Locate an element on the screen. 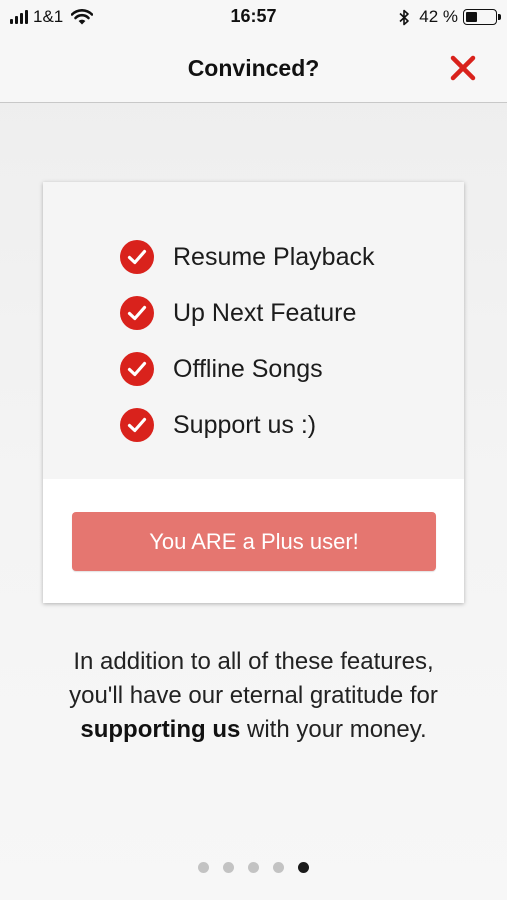 The height and width of the screenshot is (900, 507). feature-label: Resume Playback is located at coordinates (274, 256).